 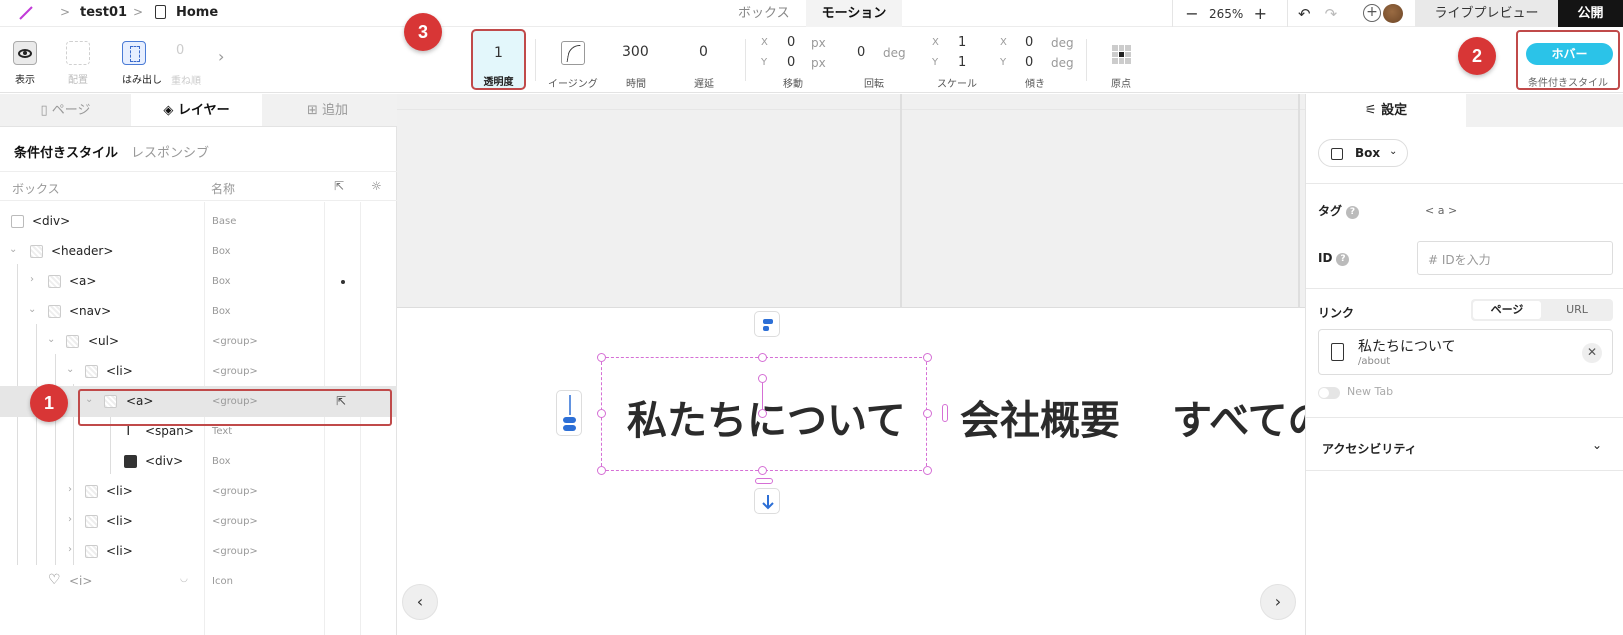 What do you see at coordinates (569, 413) in the screenshot?
I see `padding-left-handle` at bounding box center [569, 413].